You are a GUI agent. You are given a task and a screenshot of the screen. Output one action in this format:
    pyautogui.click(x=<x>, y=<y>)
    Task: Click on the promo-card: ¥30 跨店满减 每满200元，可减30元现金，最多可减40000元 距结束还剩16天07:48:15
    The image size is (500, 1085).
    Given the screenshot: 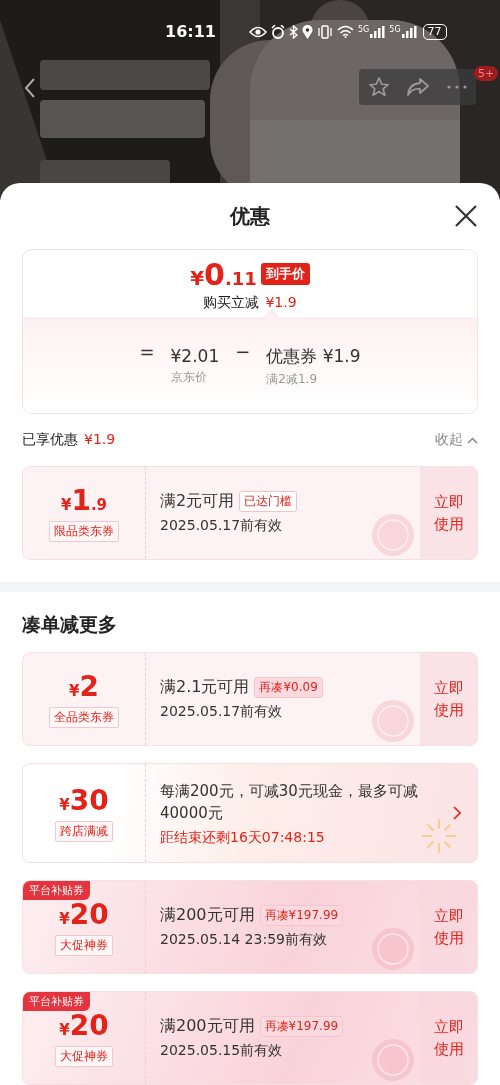 What is the action you would take?
    pyautogui.click(x=250, y=813)
    